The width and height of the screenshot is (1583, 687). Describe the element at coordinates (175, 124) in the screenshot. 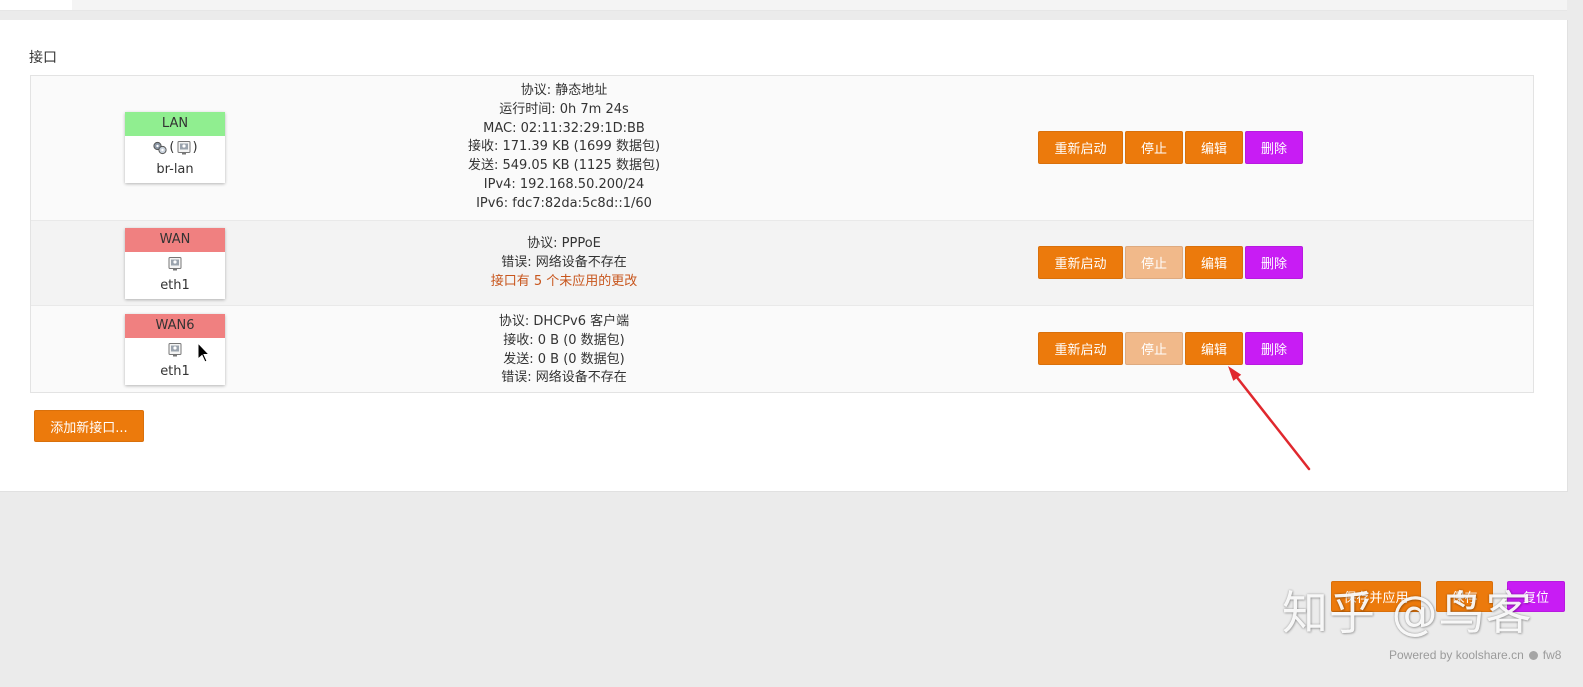

I see `interface-name: LAN` at that location.